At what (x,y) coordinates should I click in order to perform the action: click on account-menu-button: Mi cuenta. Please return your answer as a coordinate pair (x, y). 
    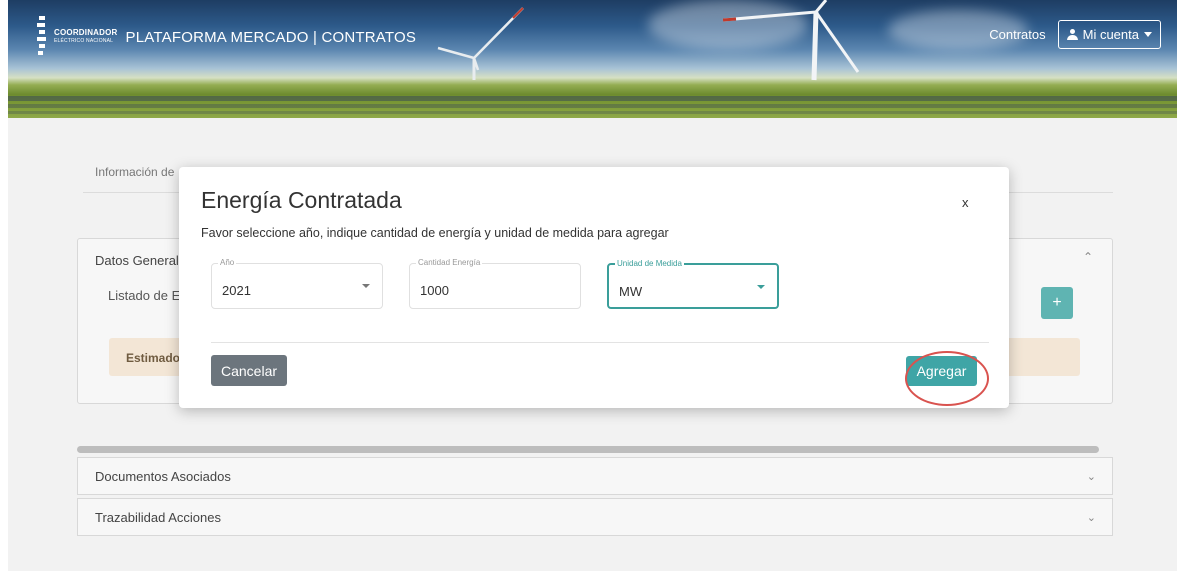
    Looking at the image, I should click on (1109, 34).